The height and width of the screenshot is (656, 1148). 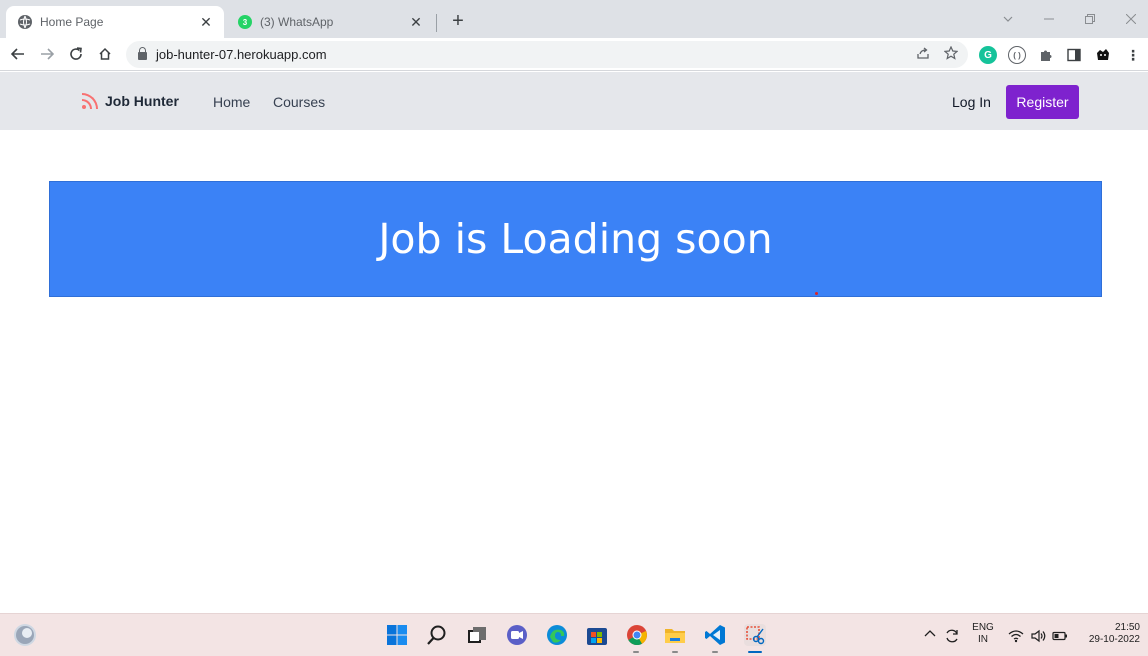 What do you see at coordinates (547, 54) in the screenshot?
I see `address-bar: job-hunter-07.herokuapp.com` at bounding box center [547, 54].